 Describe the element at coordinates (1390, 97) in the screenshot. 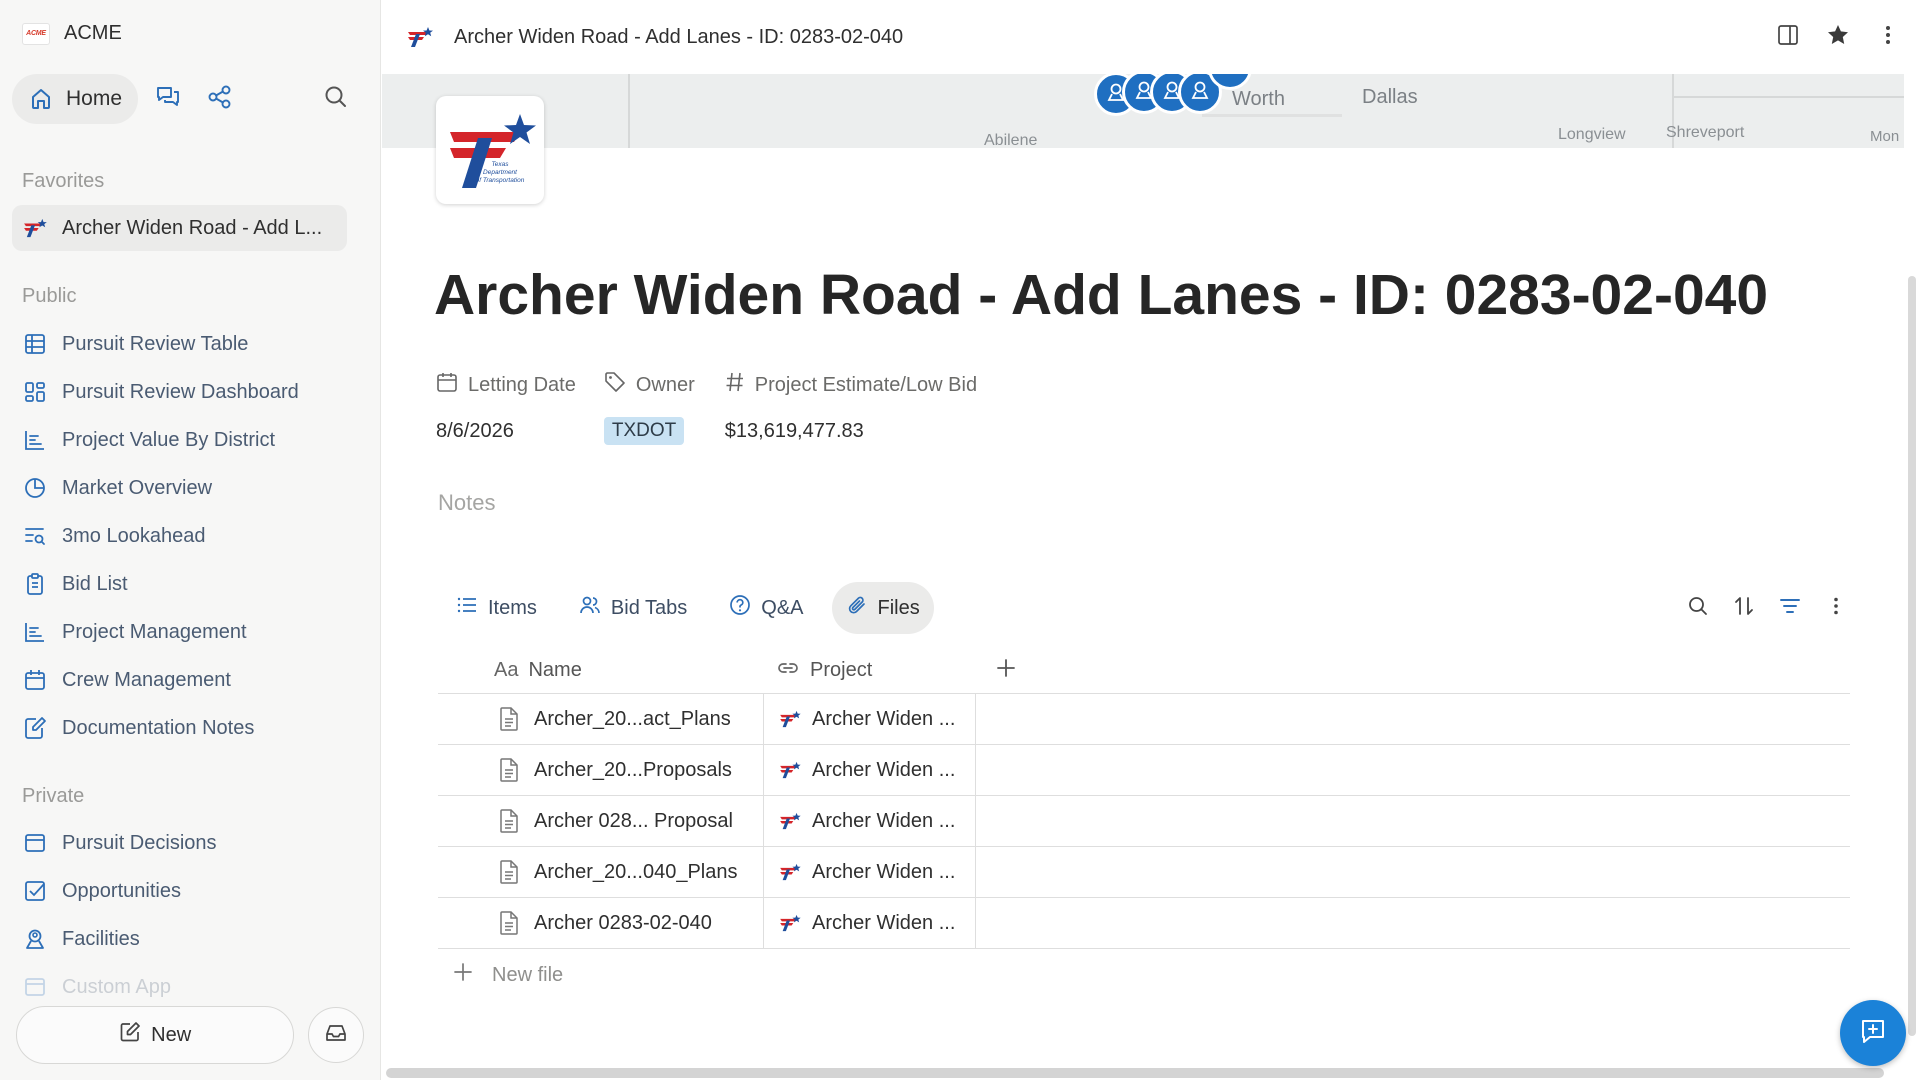

I see `map-label-dallas: Dallas` at that location.